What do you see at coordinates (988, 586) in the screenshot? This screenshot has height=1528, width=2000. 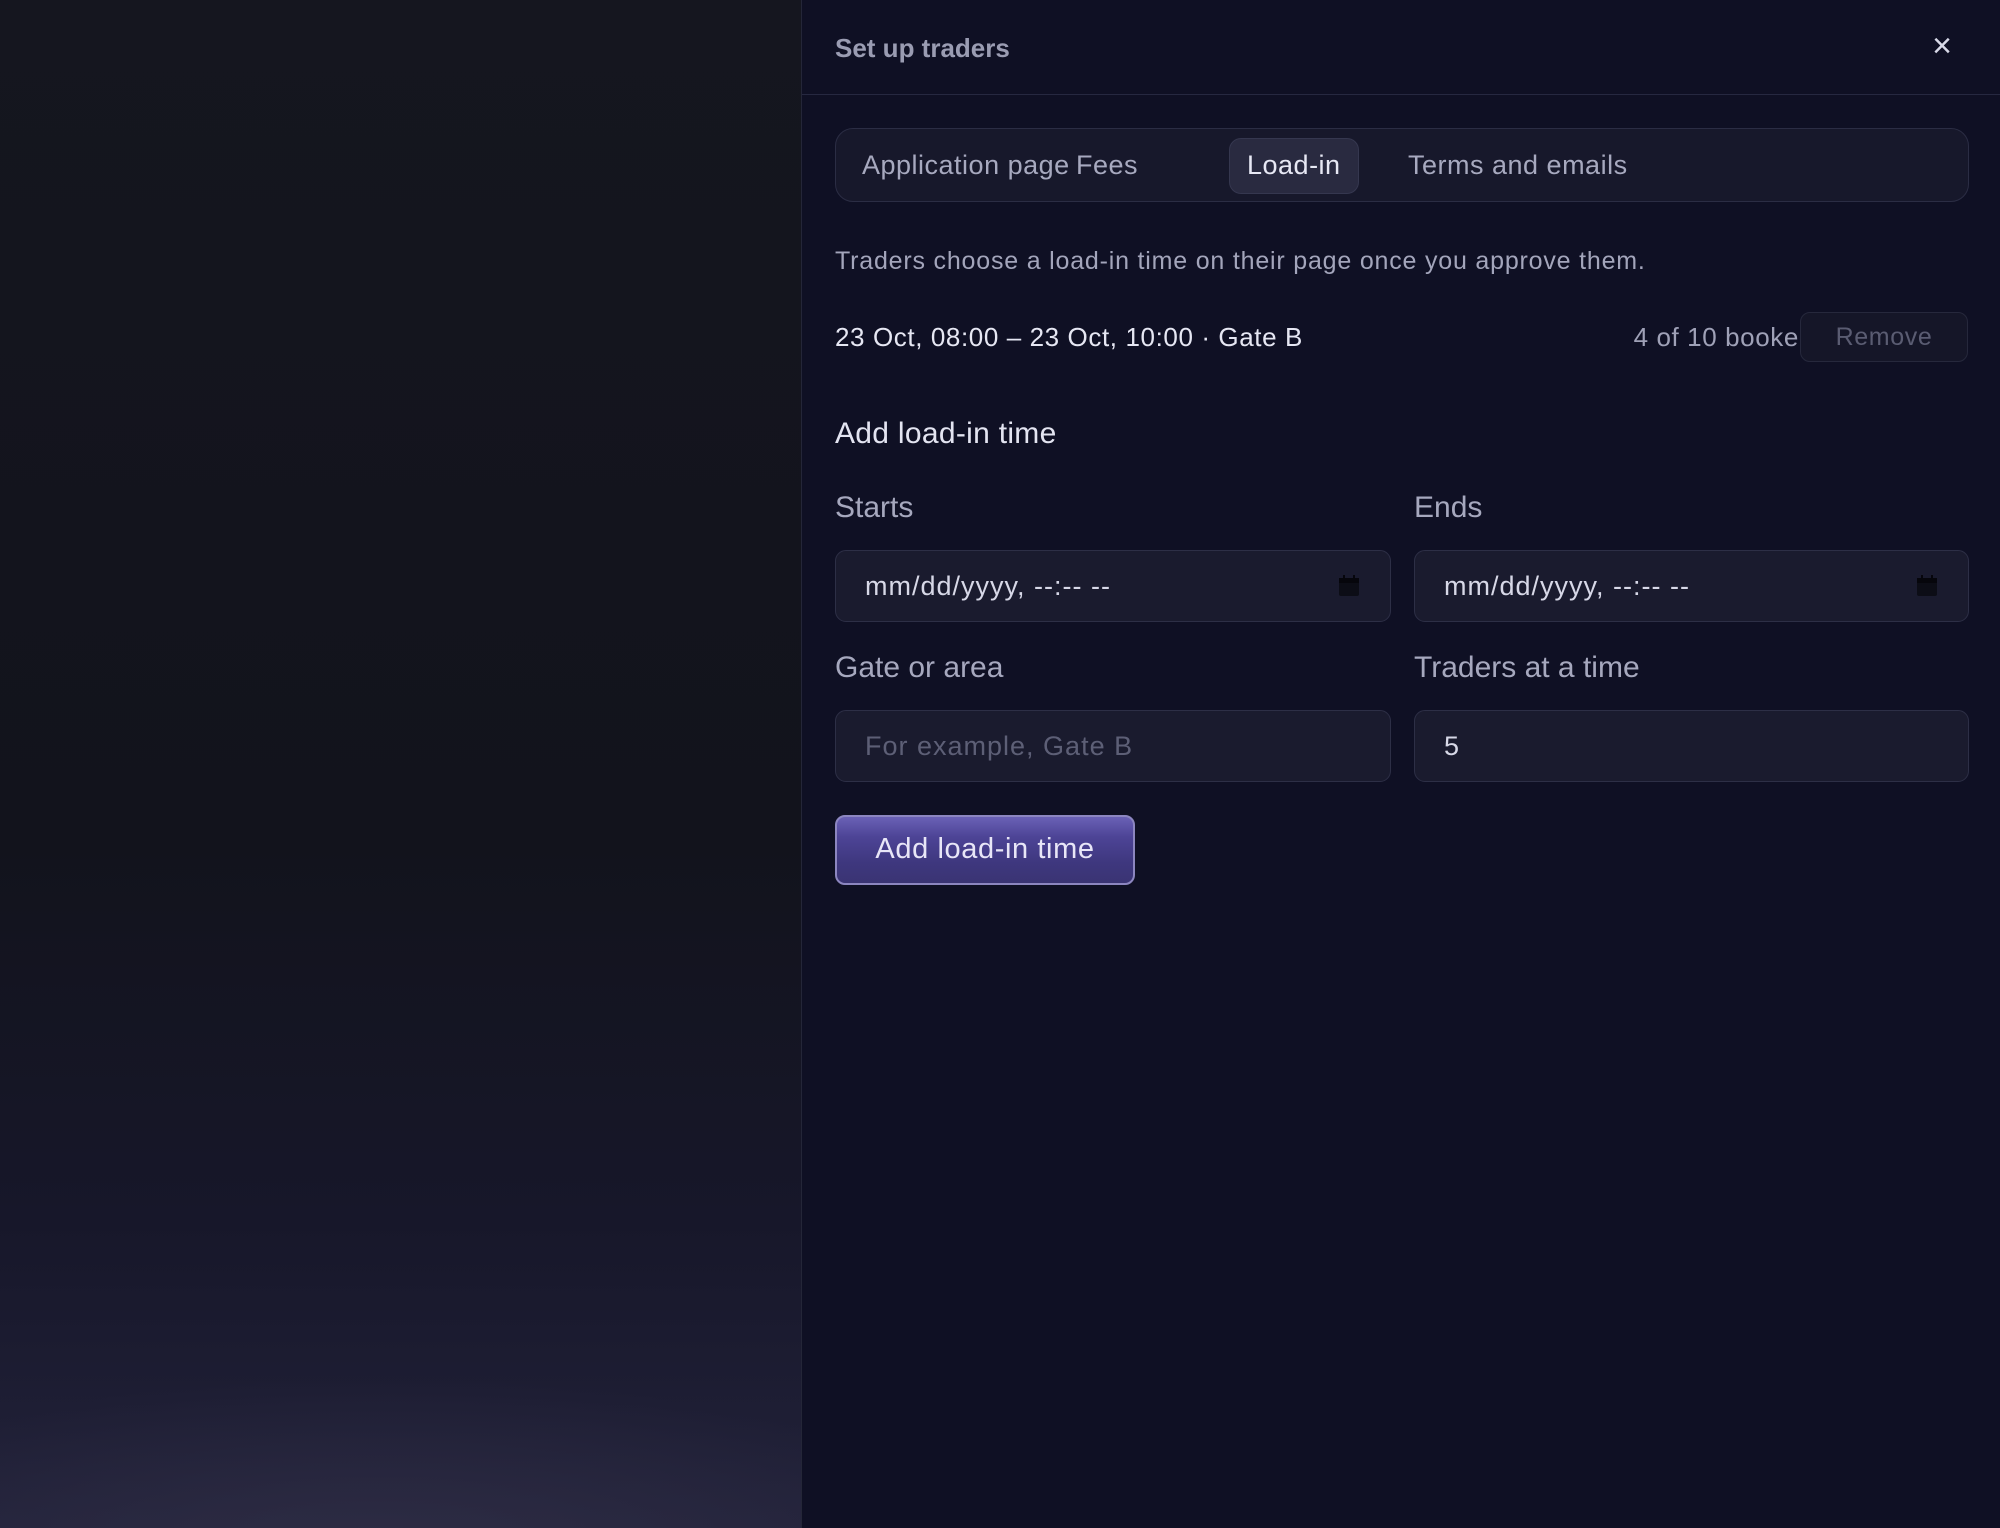 I see `starts-value: mm/dd/yyyy, --:-- --` at bounding box center [988, 586].